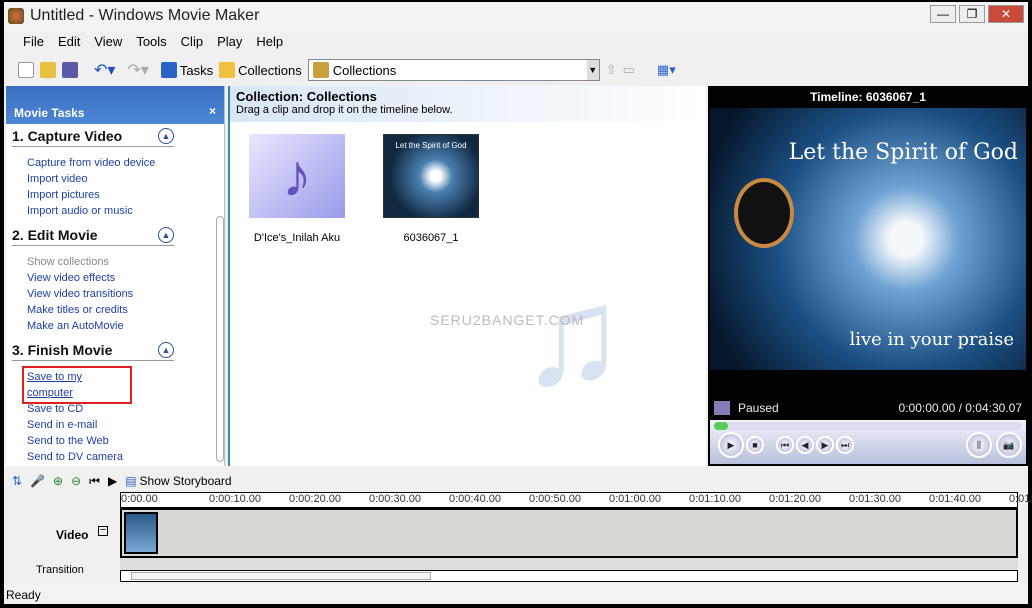 This screenshot has width=1032, height=608. Describe the element at coordinates (196, 70) in the screenshot. I see `tasks-label: Tasks` at that location.